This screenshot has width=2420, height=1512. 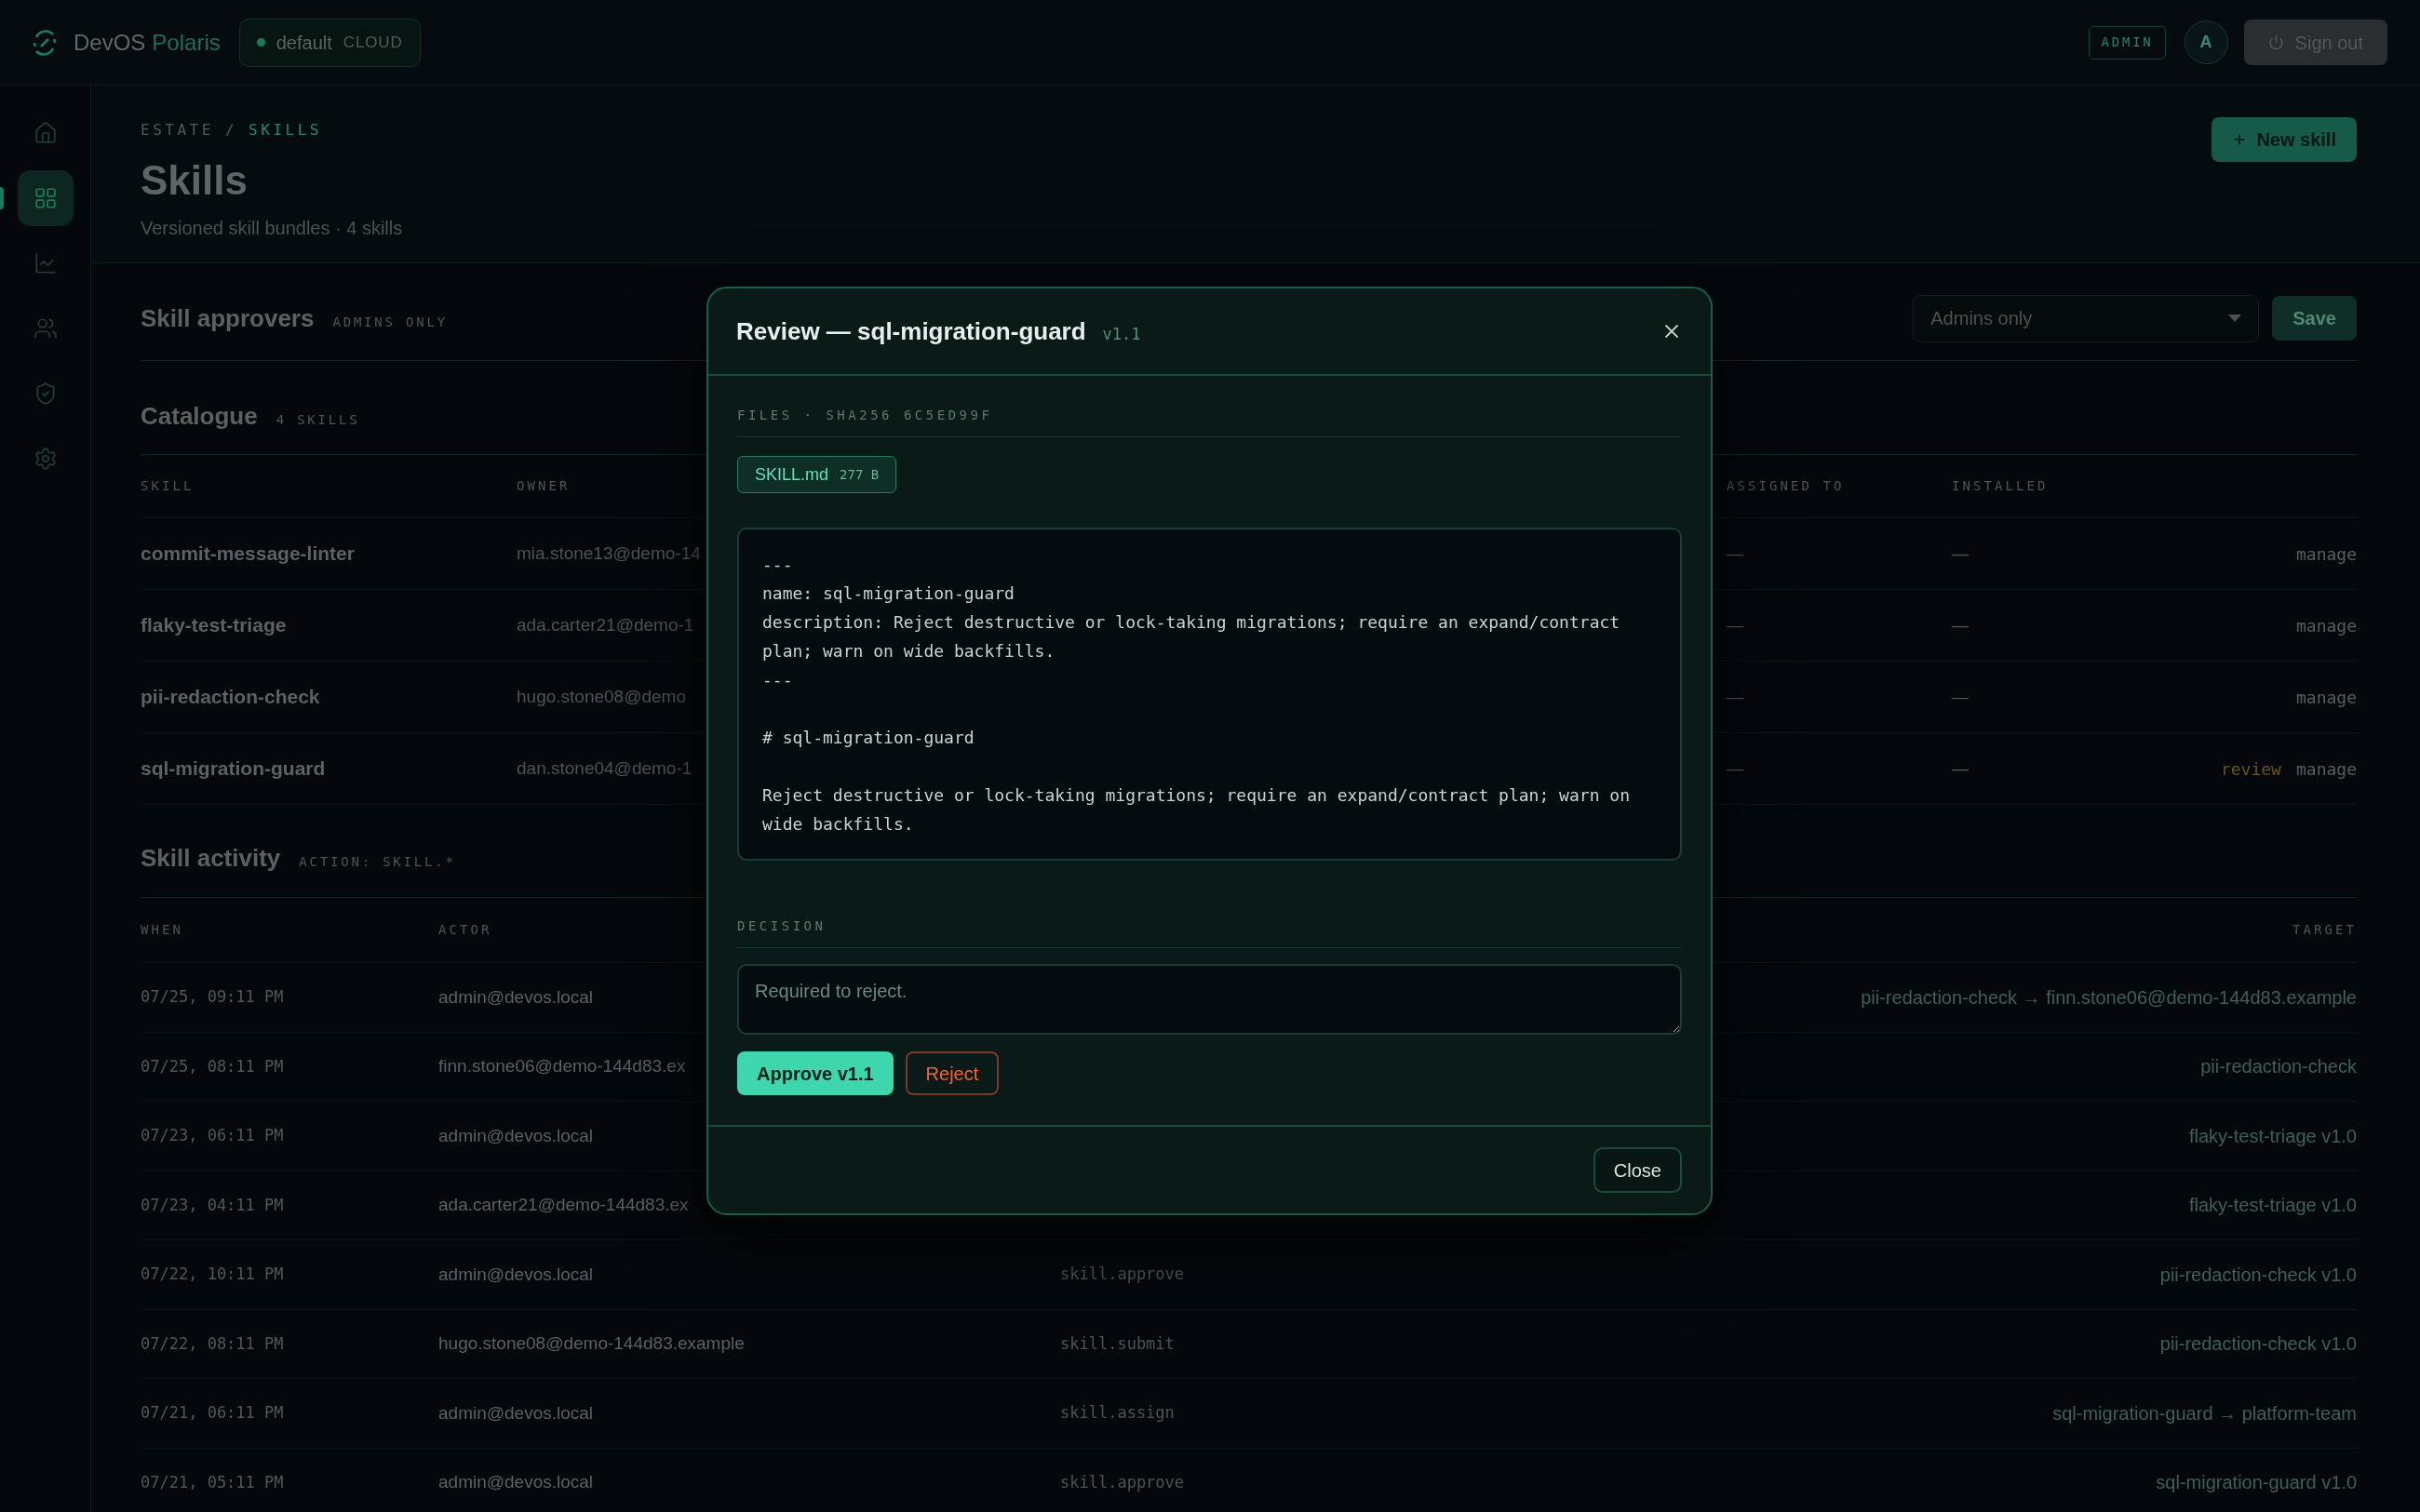 What do you see at coordinates (2235, 318) in the screenshot?
I see `caret-icon` at bounding box center [2235, 318].